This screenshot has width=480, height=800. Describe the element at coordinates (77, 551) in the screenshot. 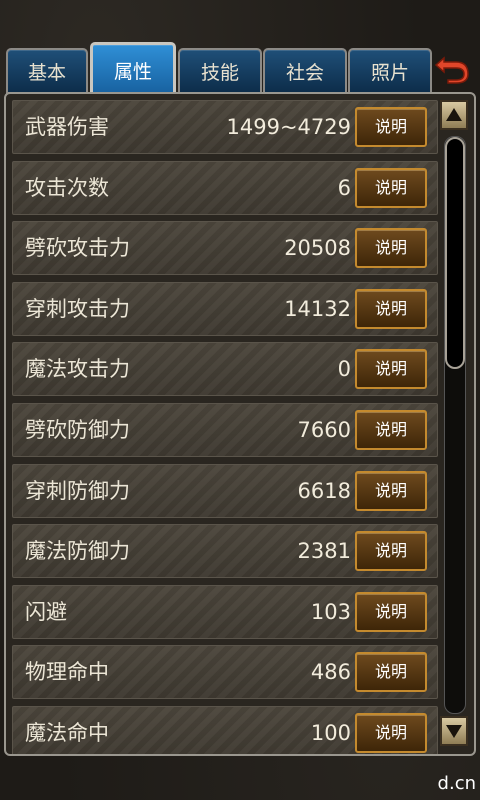

I see `attribute-label: 魔法防御力` at that location.